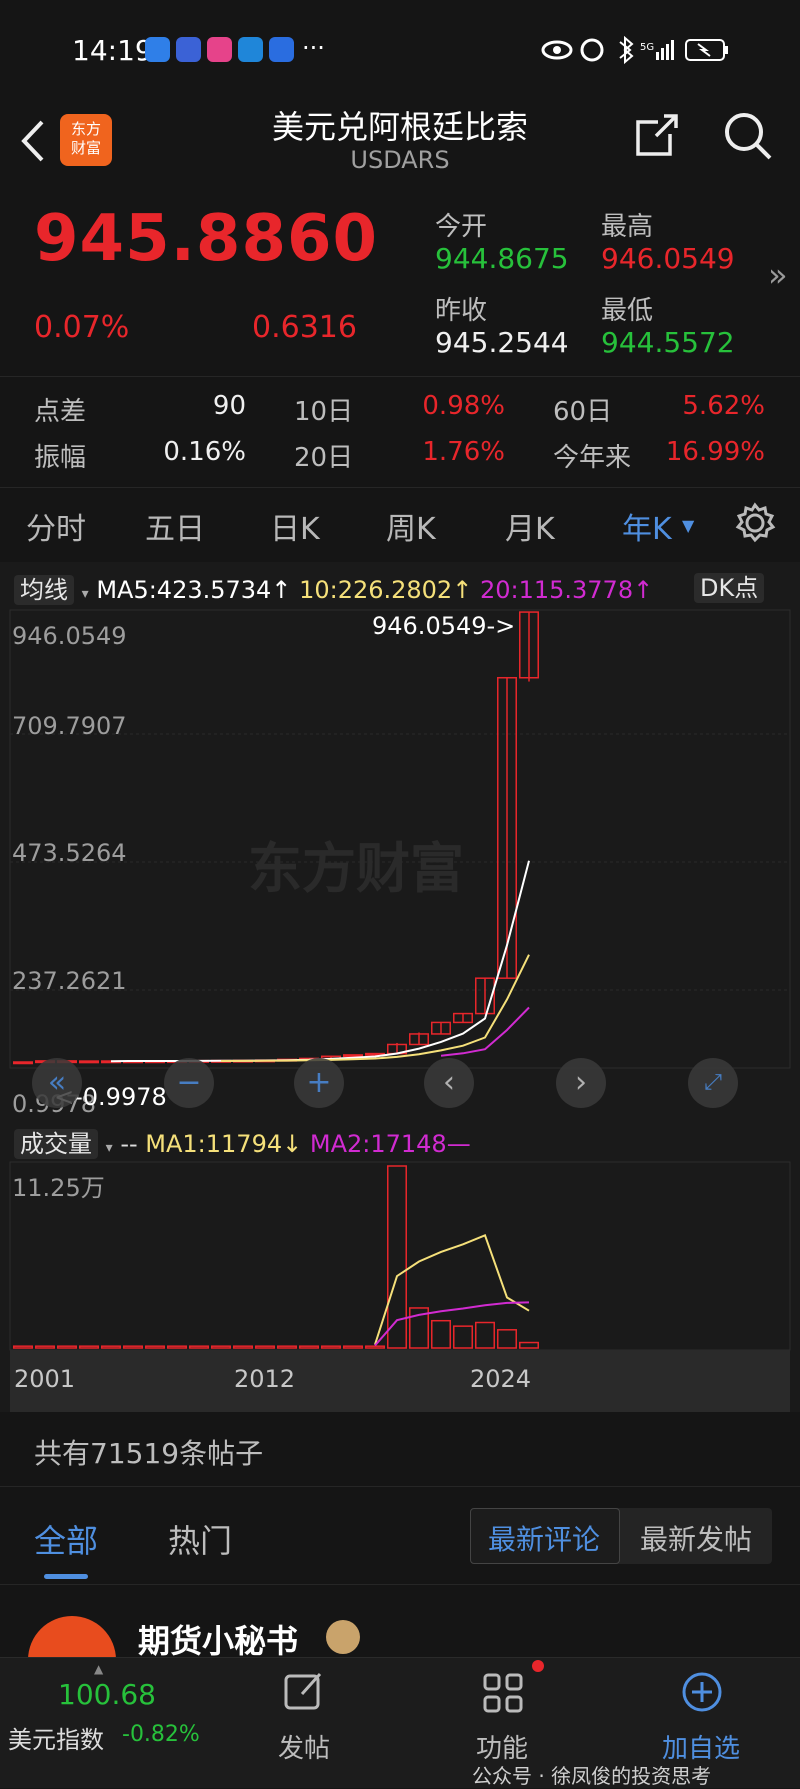 This screenshot has width=800, height=1789. I want to click on volume-ma1-line, so click(452, 1289).